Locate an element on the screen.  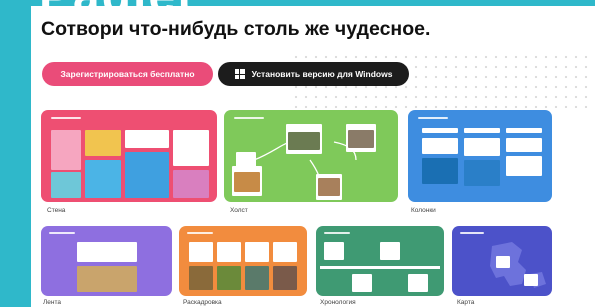
install-windows-label: Установить версию для Windows is located at coordinates (322, 74).